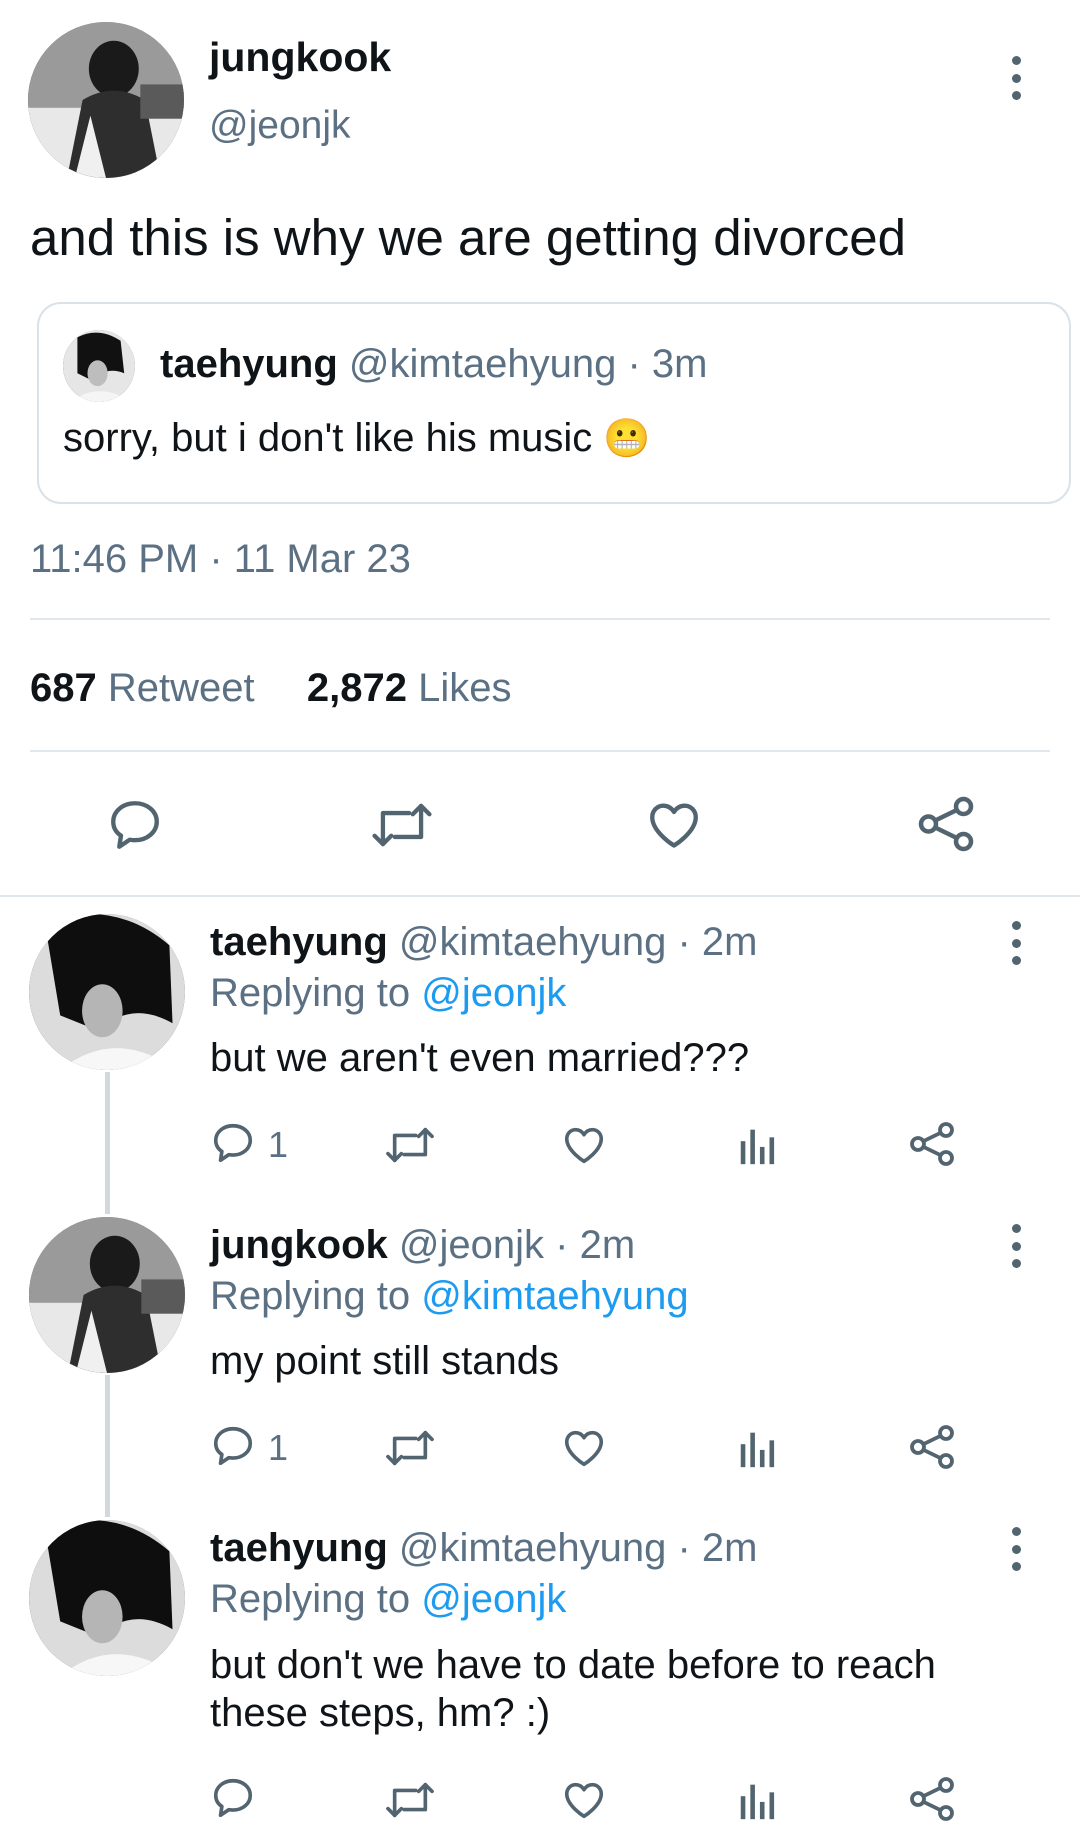  What do you see at coordinates (99, 366) in the screenshot?
I see `avatar-taehyung-small` at bounding box center [99, 366].